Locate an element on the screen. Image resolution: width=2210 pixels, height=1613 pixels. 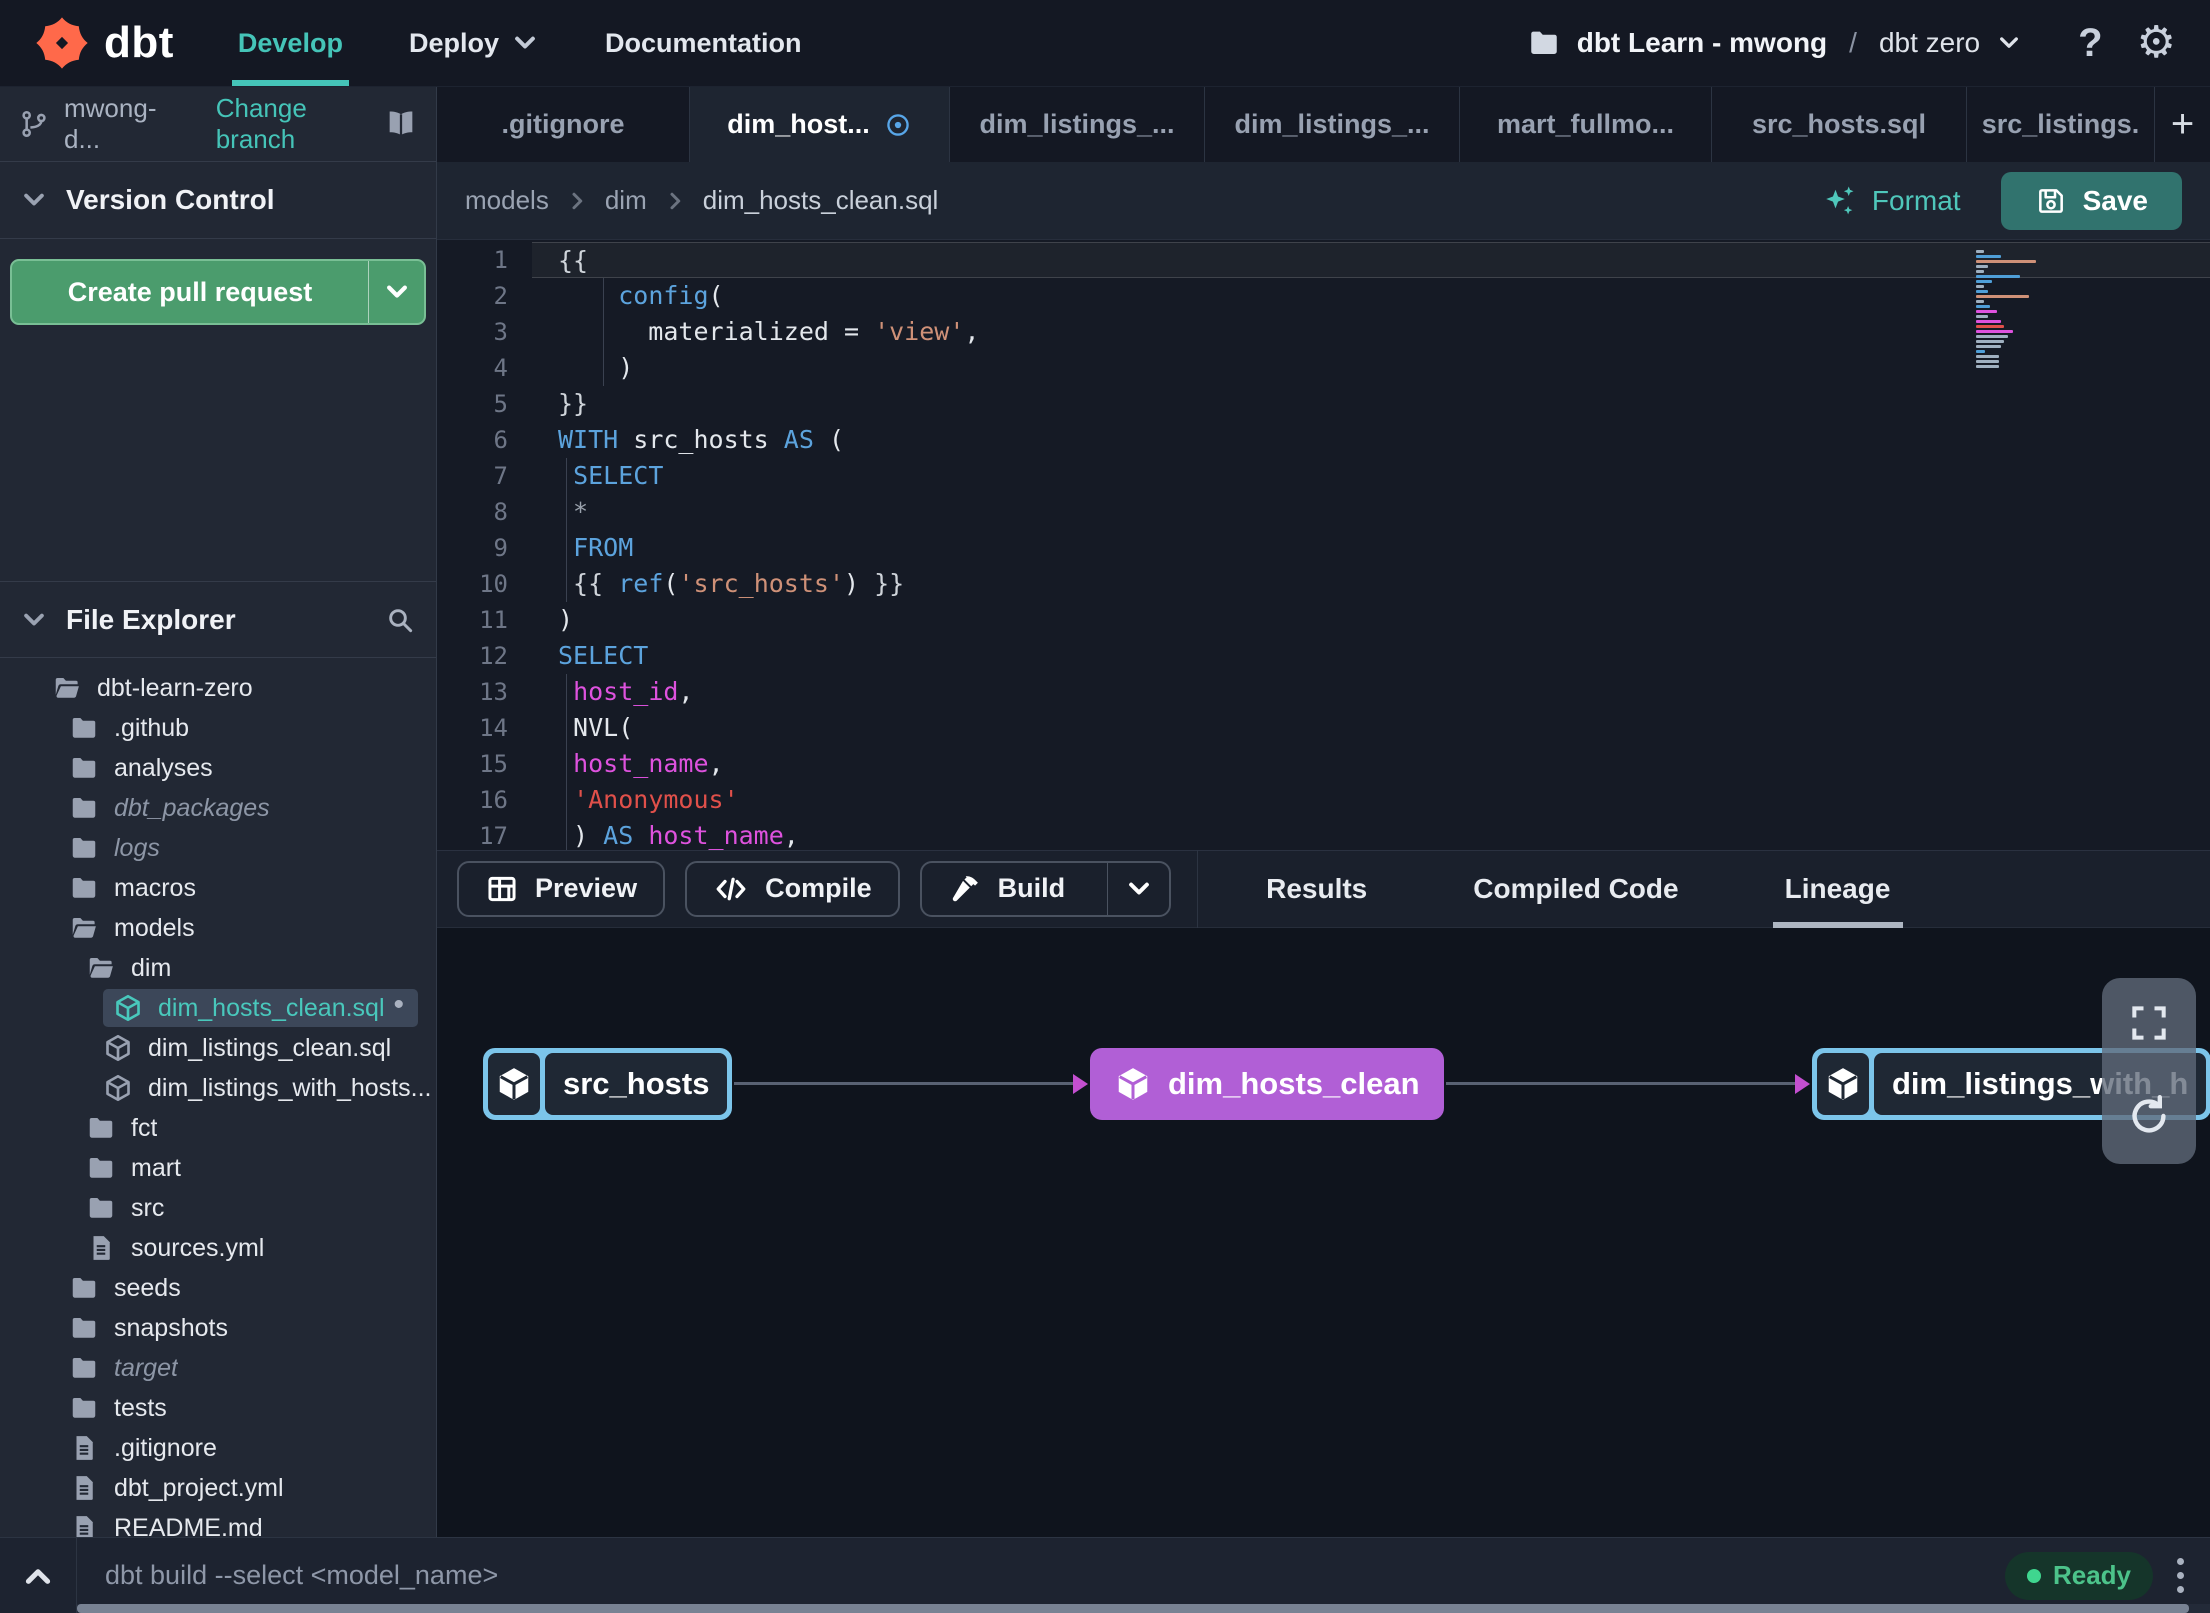
line-number: 15 is located at coordinates (493, 764).